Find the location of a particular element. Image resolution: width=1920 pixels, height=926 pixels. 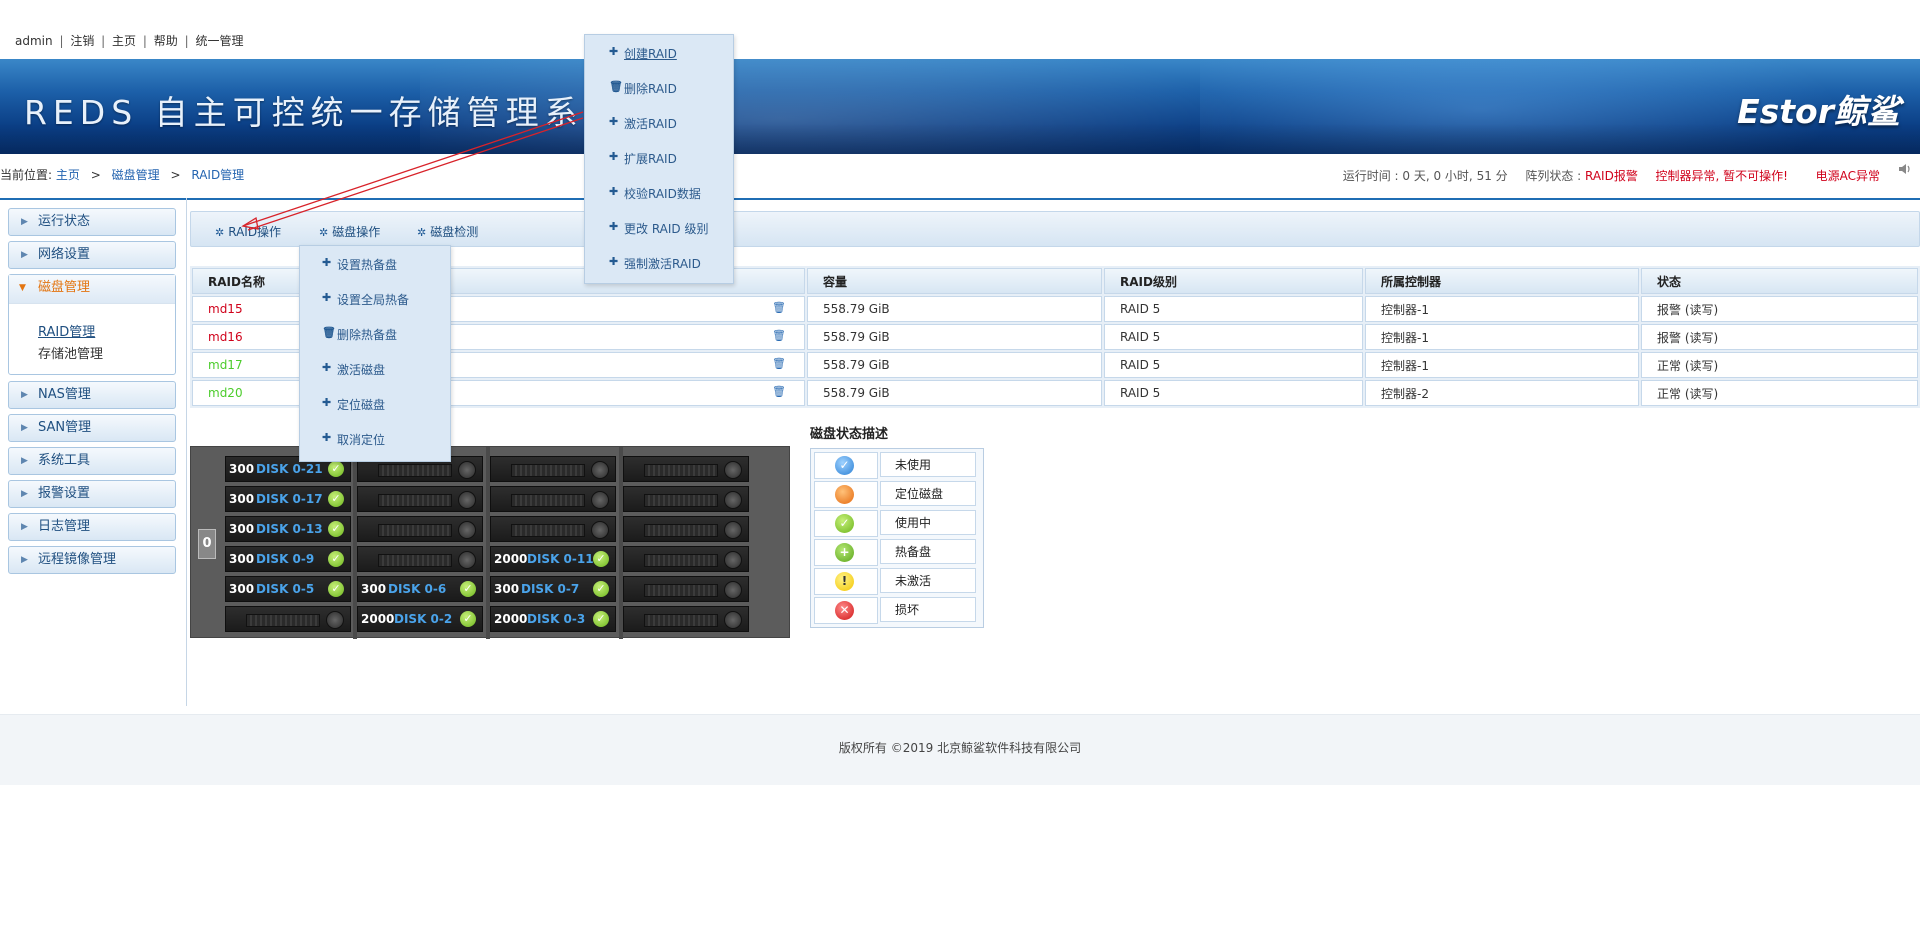

menu-item: ✚ 设置全局热备 is located at coordinates (375, 298).